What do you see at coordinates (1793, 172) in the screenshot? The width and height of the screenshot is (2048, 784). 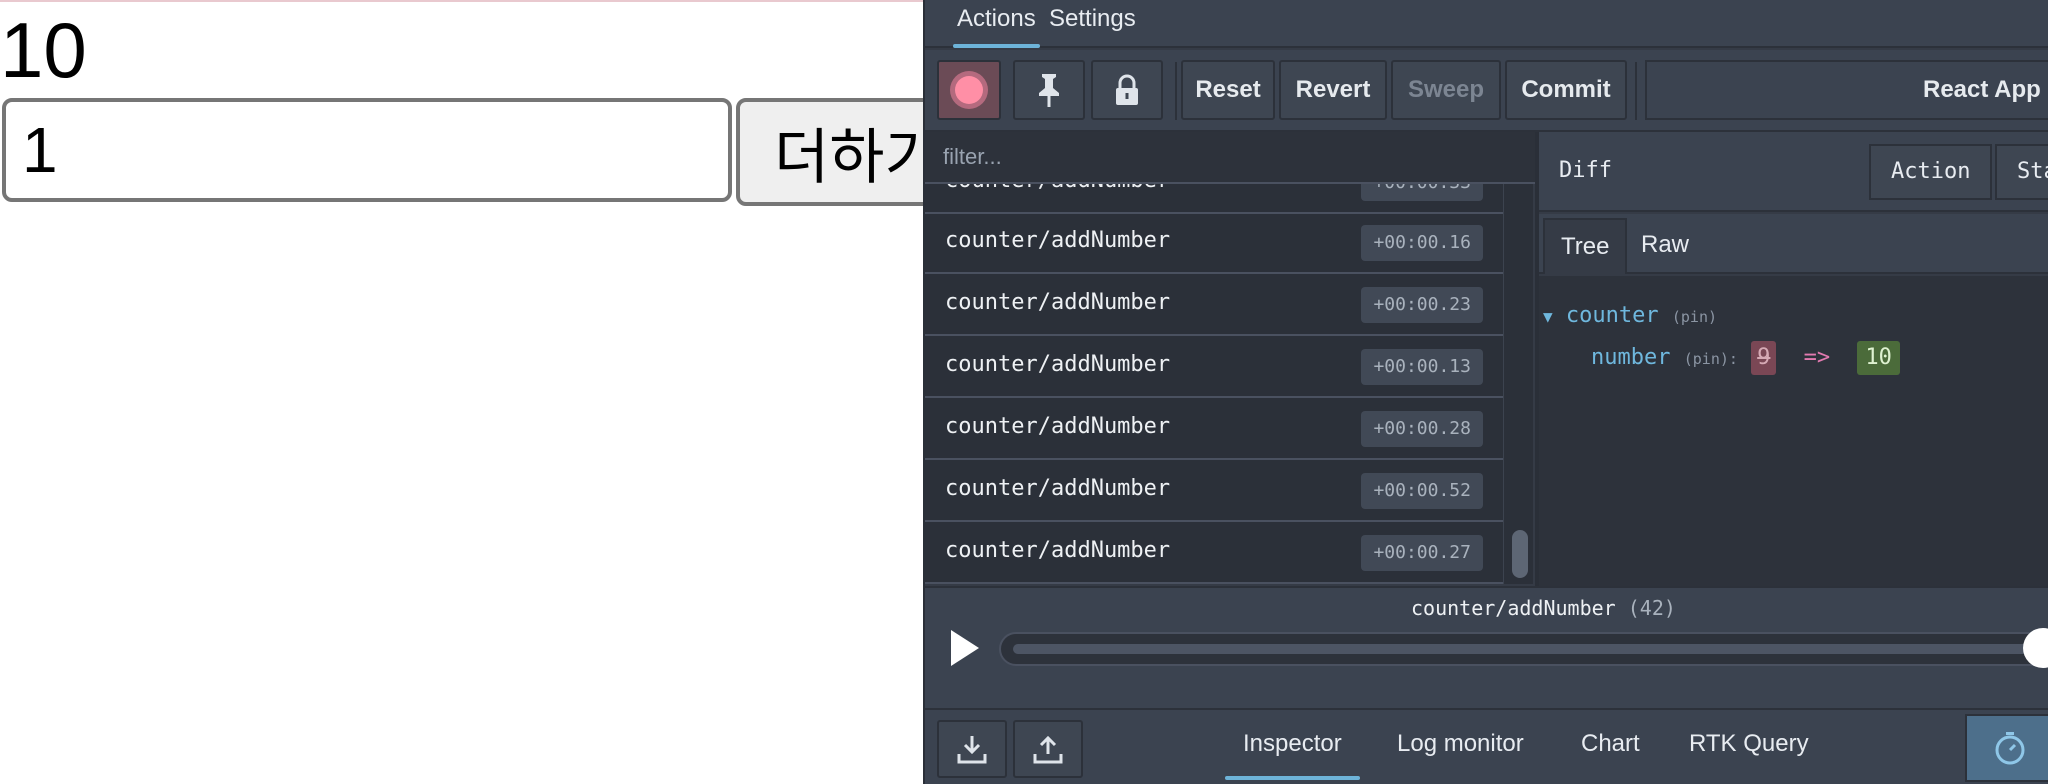 I see `diff-header: Diff Action State` at bounding box center [1793, 172].